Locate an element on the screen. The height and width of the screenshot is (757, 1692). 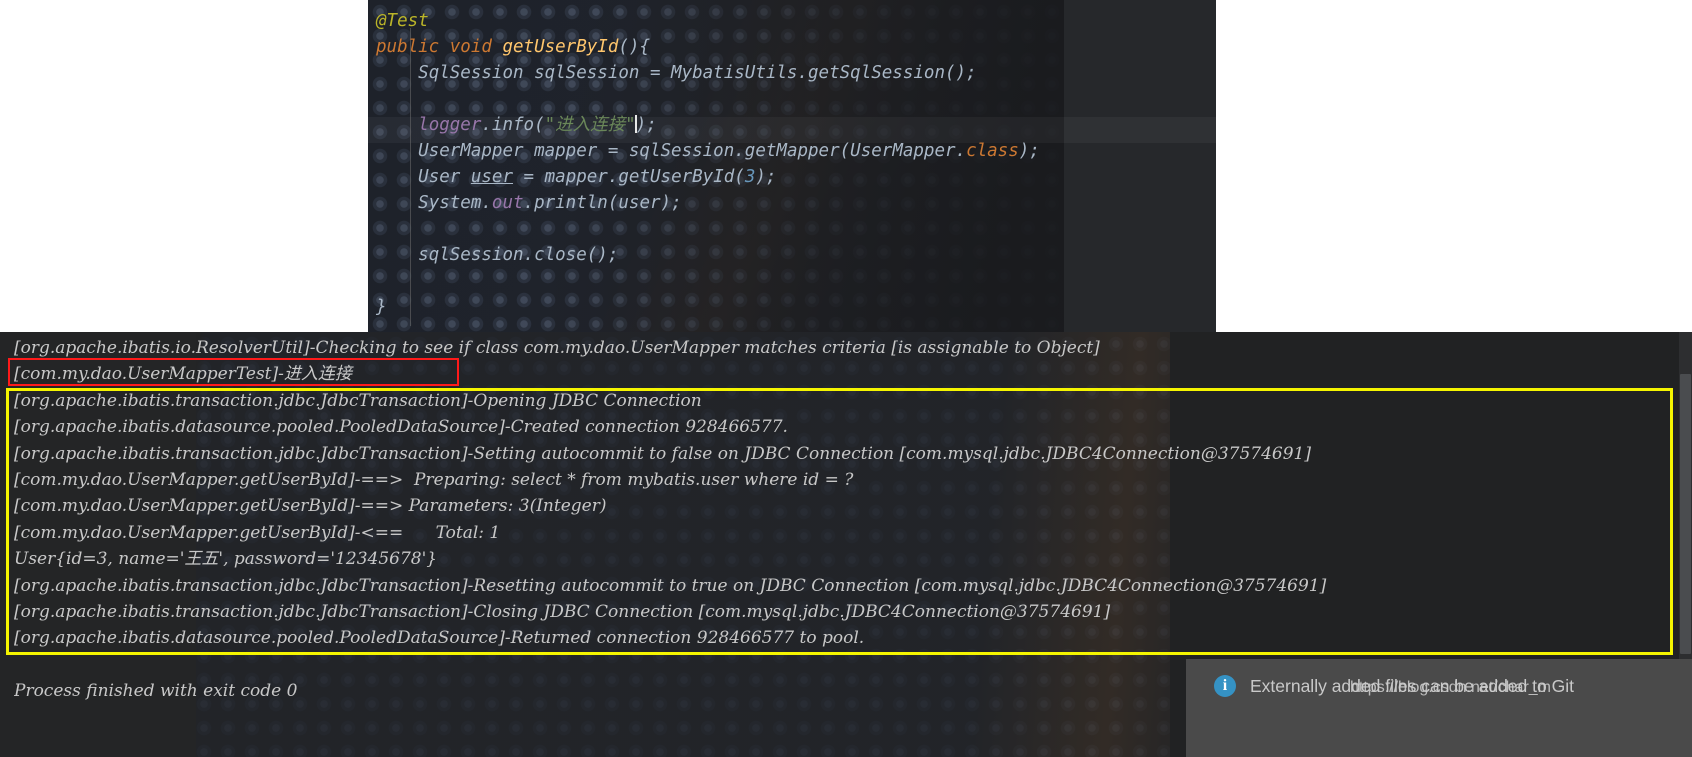
type-usermapper: UserMapper is located at coordinates (471, 151).